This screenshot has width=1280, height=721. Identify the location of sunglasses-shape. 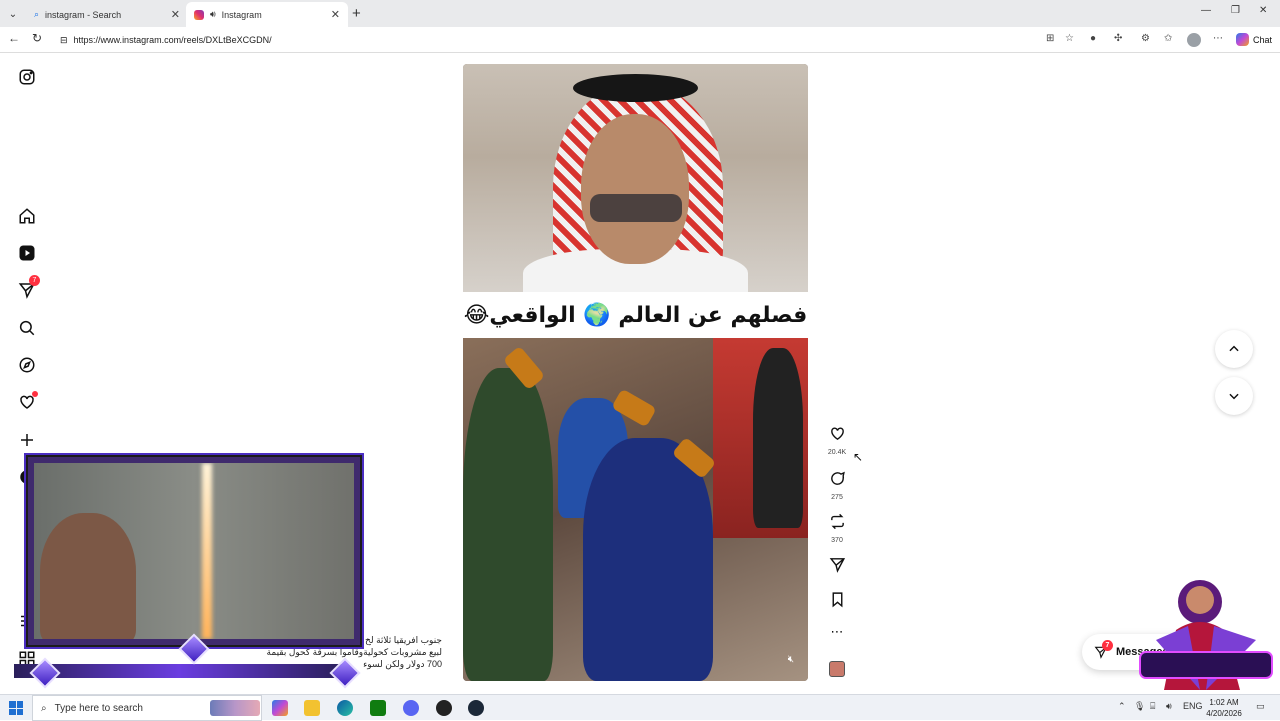
(636, 208).